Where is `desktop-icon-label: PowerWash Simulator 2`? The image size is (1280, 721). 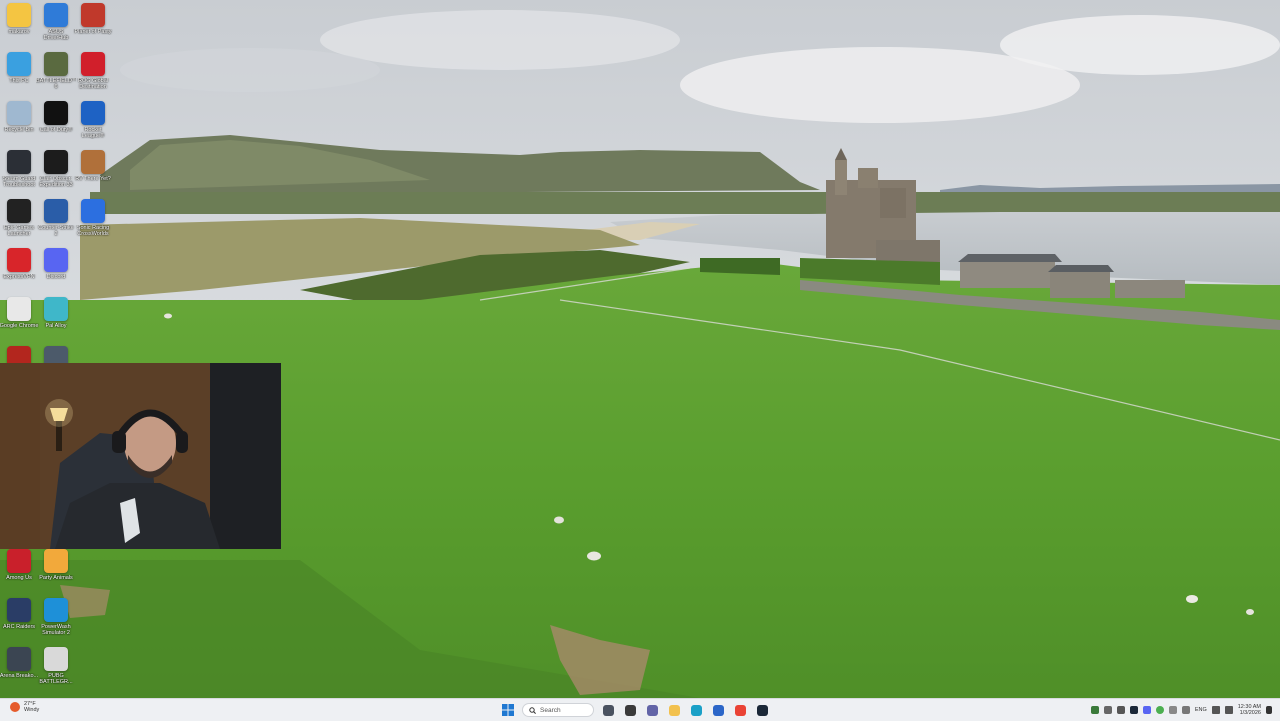 desktop-icon-label: PowerWash Simulator 2 is located at coordinates (56, 630).